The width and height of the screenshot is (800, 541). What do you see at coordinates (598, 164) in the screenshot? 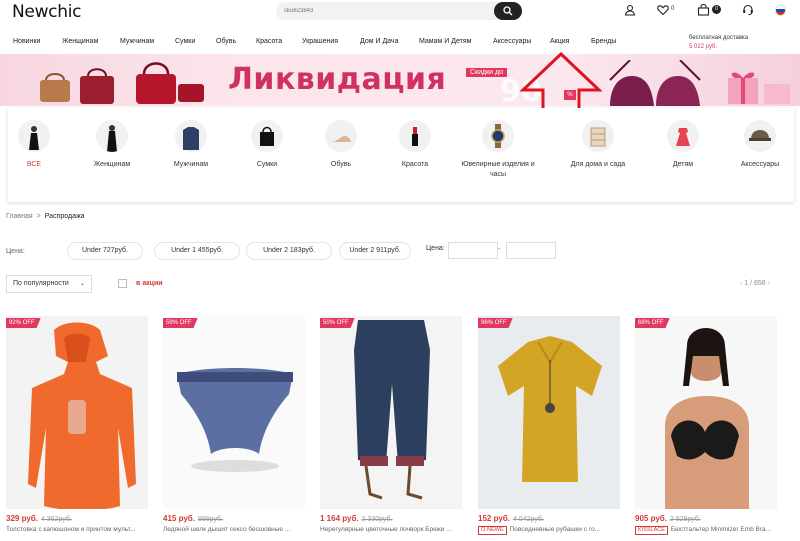
I see `category-label: Для дома и сада` at bounding box center [598, 164].